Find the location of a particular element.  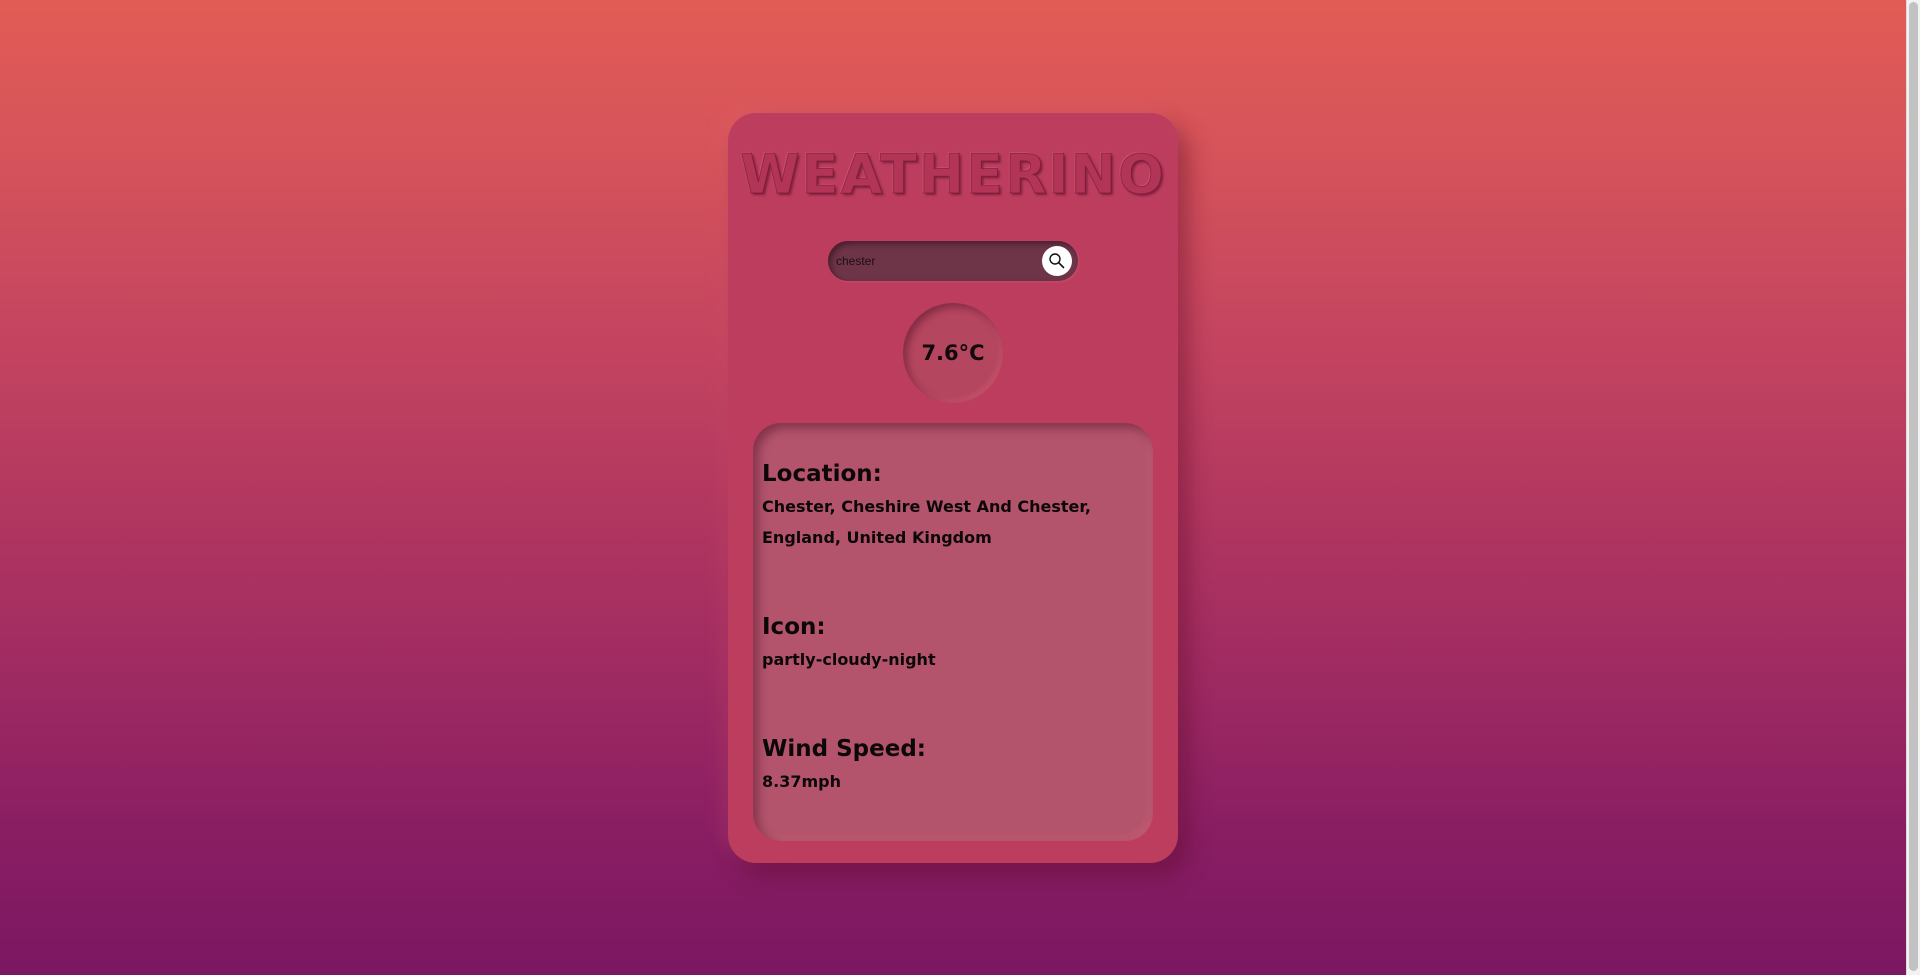

temperature-display: 7.6°C is located at coordinates (953, 353).